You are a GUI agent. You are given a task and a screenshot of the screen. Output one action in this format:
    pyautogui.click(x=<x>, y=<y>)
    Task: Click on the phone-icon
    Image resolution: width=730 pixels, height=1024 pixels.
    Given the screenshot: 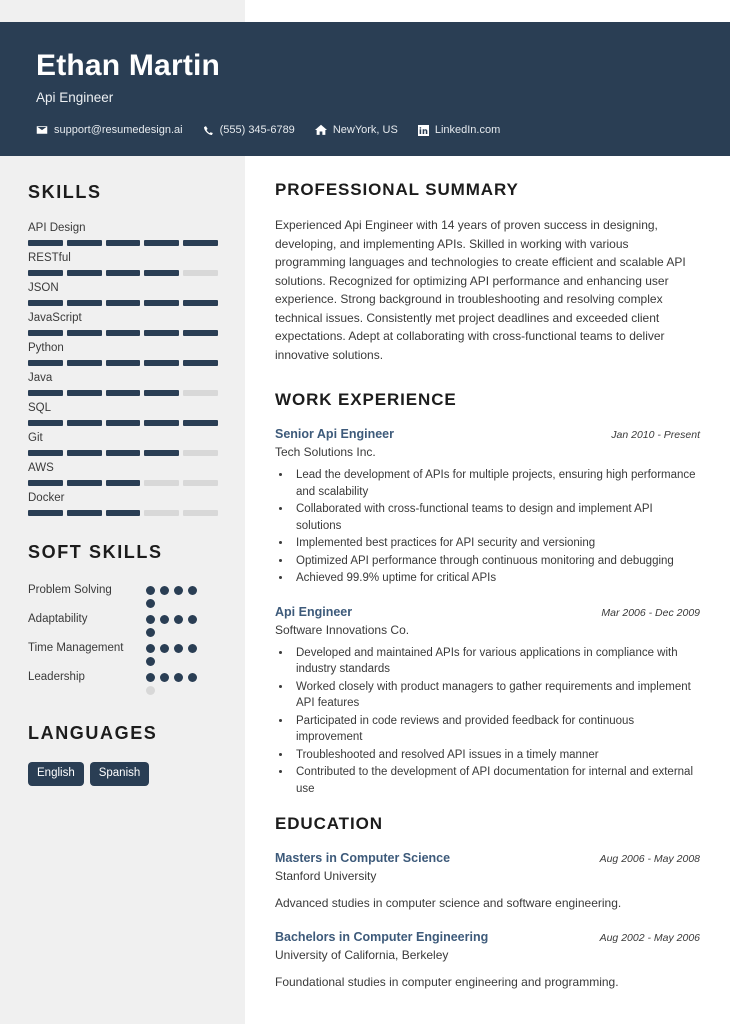 What is the action you would take?
    pyautogui.click(x=208, y=130)
    